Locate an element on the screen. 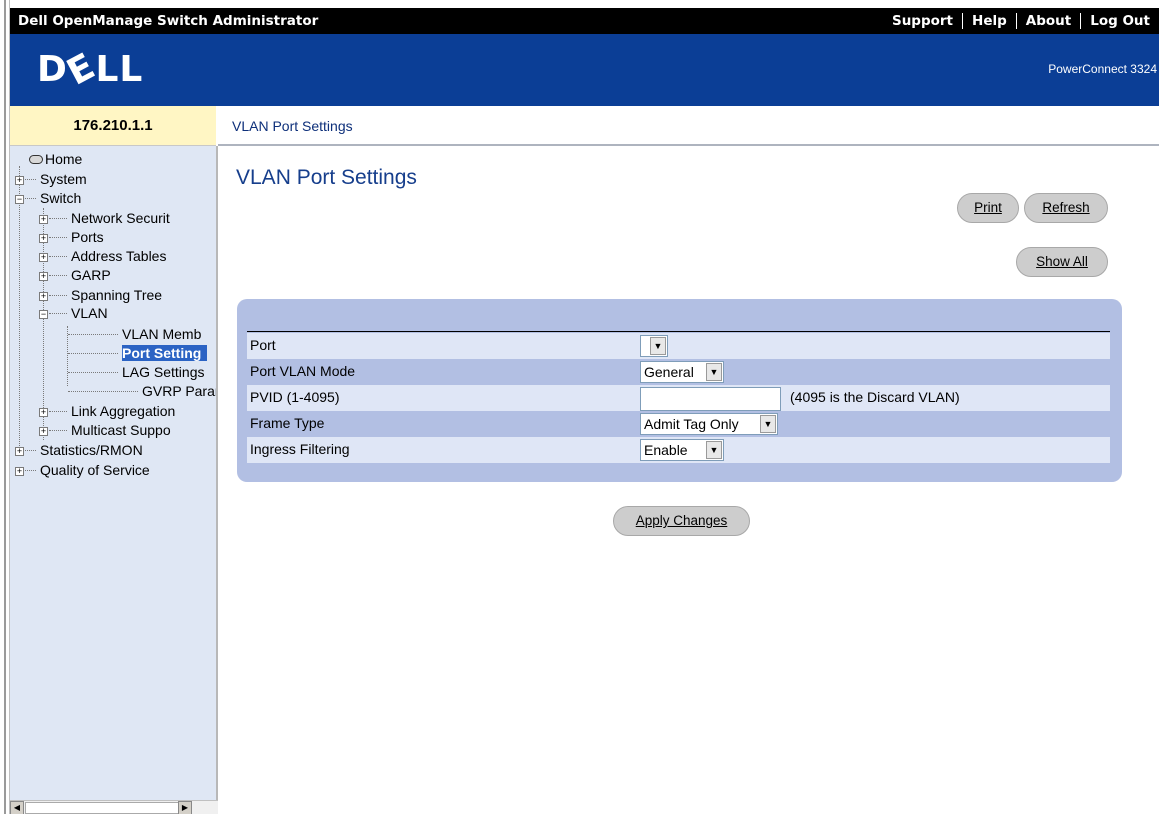 The height and width of the screenshot is (814, 1159). tree-item-vlan: − VLAN is located at coordinates (73, 313).